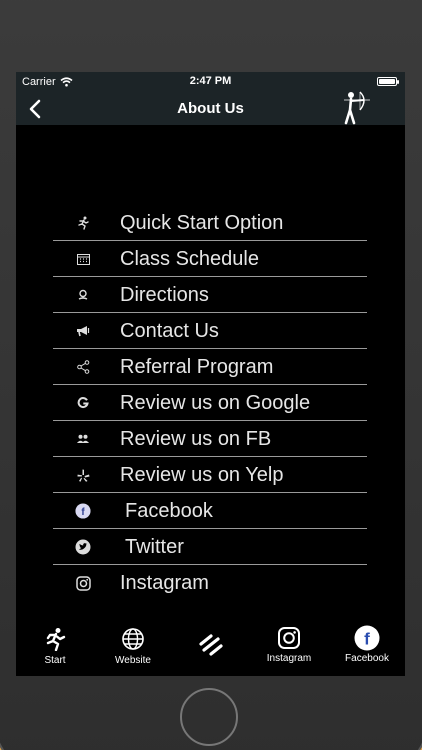  I want to click on bottom-tab-bar: Start Website Instagram f Facebook, so click(210, 647).